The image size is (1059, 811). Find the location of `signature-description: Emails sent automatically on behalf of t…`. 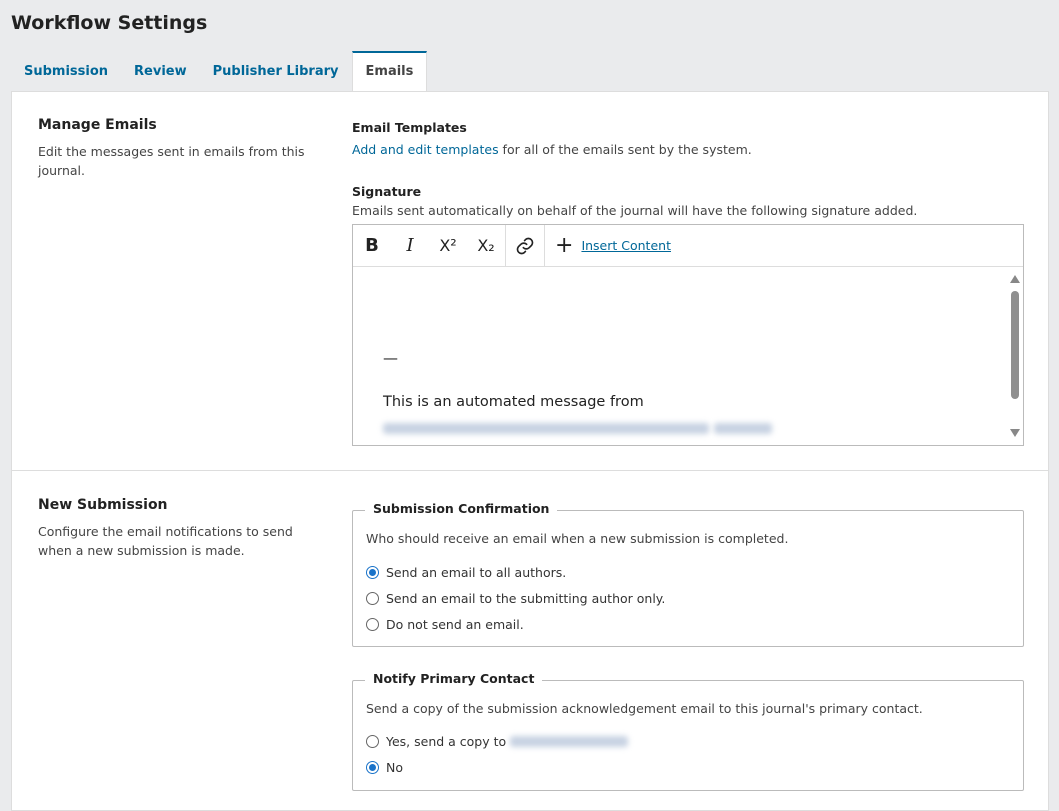

signature-description: Emails sent automatically on behalf of t… is located at coordinates (635, 210).